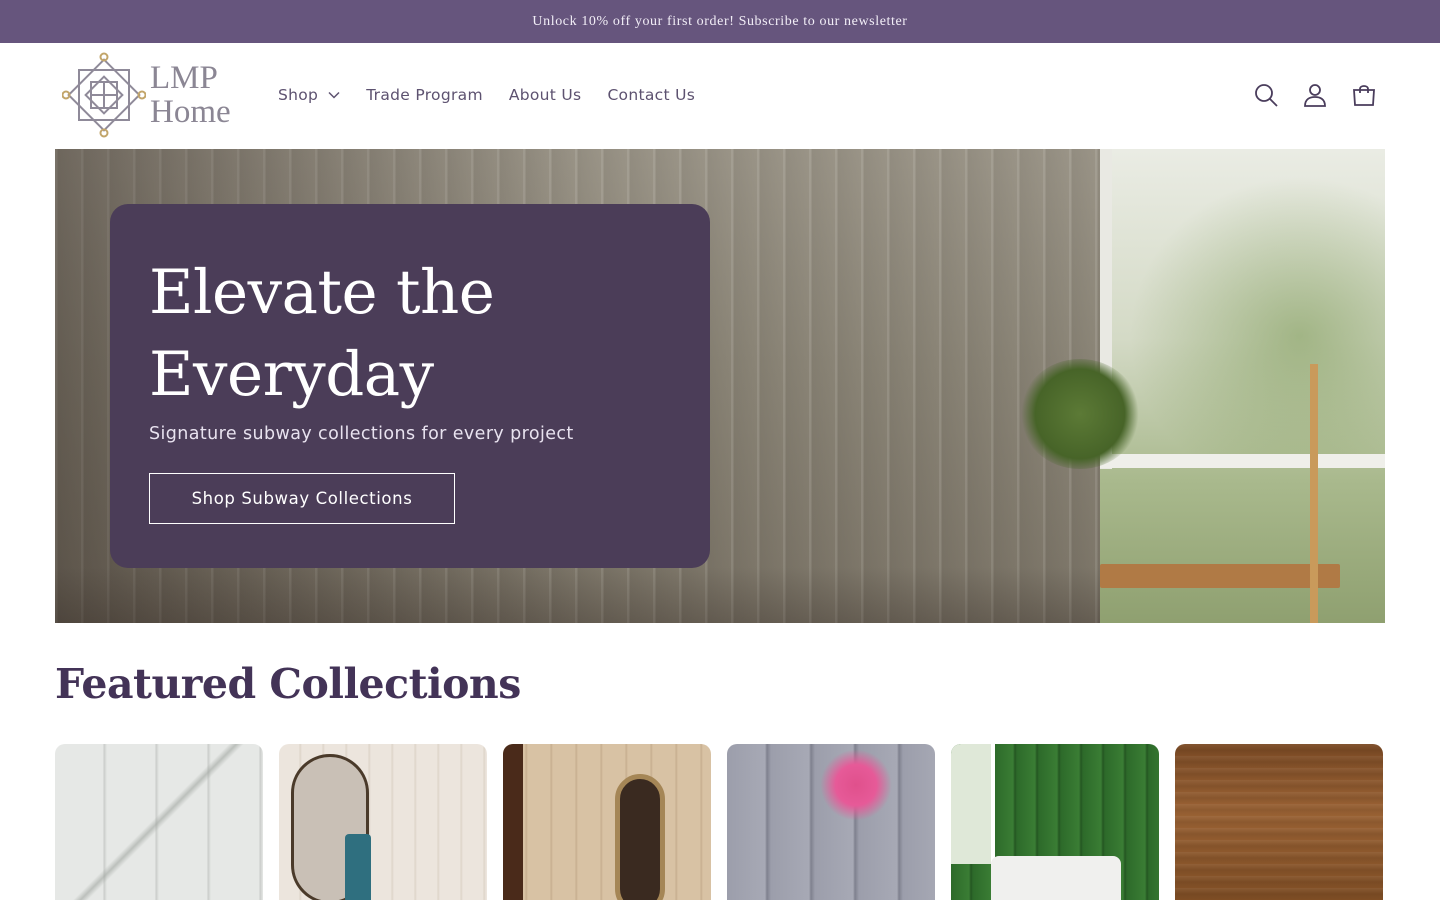 Image resolution: width=1440 pixels, height=900 pixels. I want to click on logo-wordmark: LMP Home, so click(190, 95).